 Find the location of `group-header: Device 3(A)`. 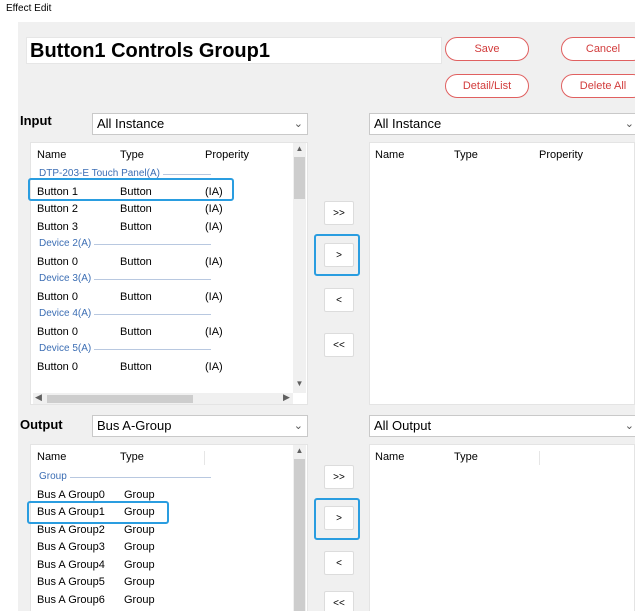

group-header: Device 3(A) is located at coordinates (162, 279).